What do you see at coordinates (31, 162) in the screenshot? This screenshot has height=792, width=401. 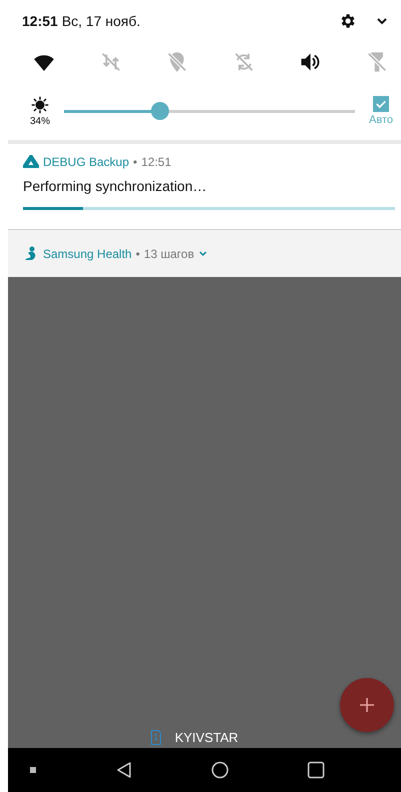 I see `triangle-app-icon` at bounding box center [31, 162].